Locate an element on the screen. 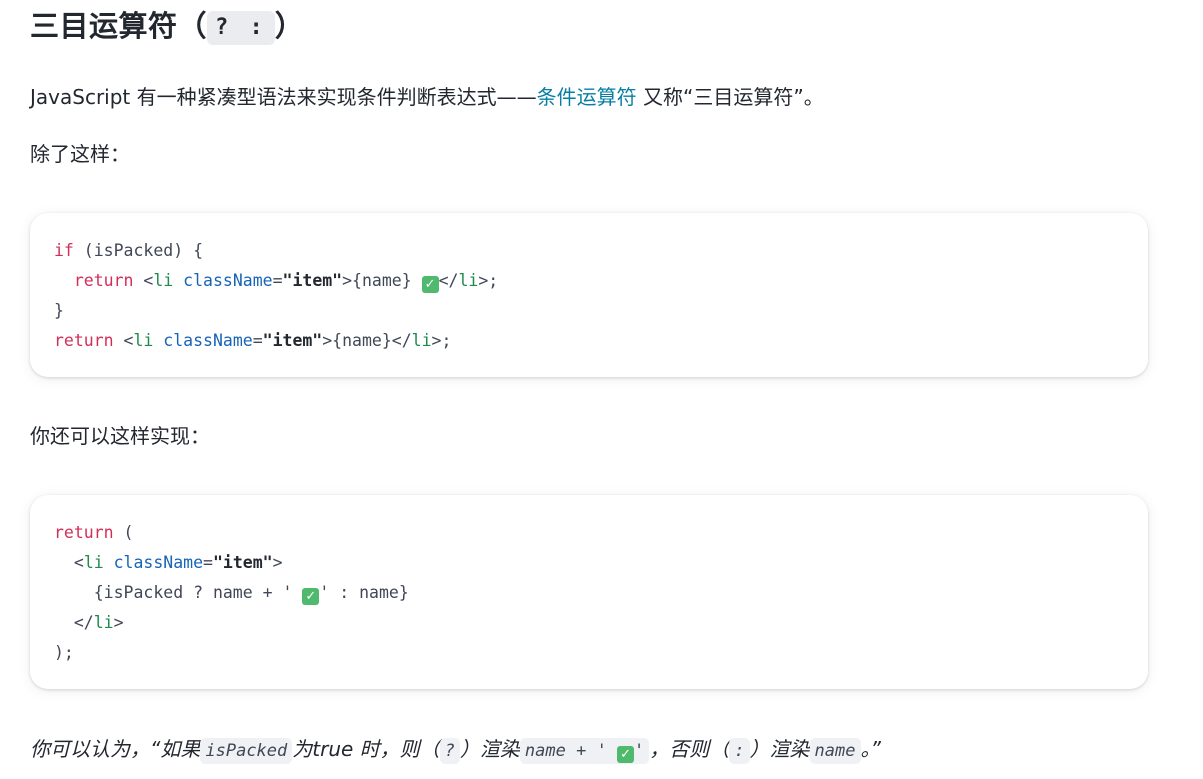  summary-text: 为true 时，则（ is located at coordinates (366, 749).